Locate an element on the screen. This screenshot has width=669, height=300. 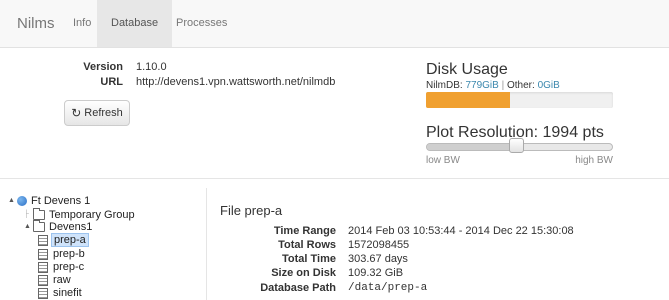
refresh-button-label: Refresh is located at coordinates (103, 113).